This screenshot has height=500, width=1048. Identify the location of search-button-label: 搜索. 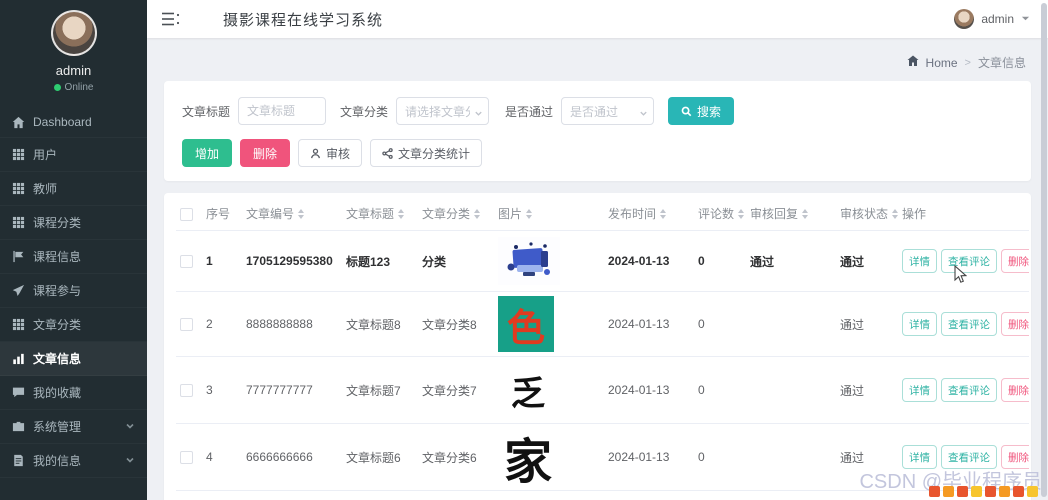
(709, 111).